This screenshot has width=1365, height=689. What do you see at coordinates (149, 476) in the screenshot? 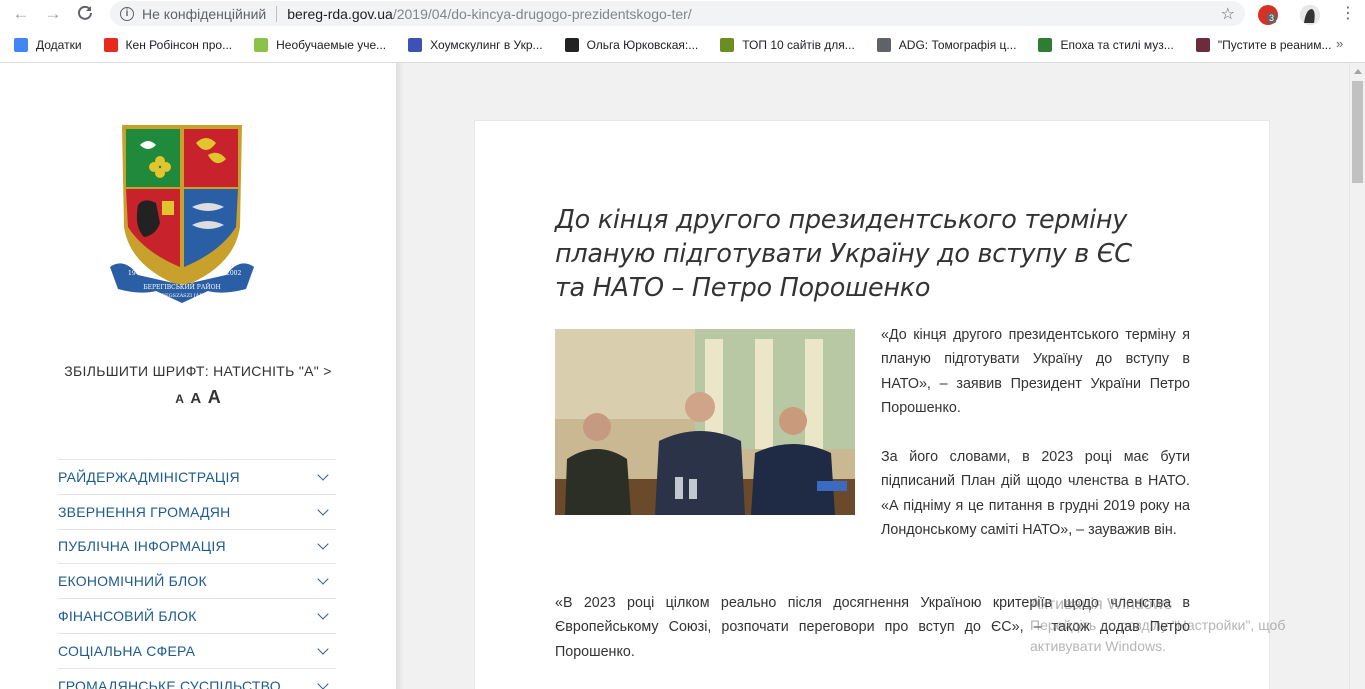
I see `sidebar-menu-label: РАЙДЕРЖАДМІНІСТРАЦІЯ` at bounding box center [149, 476].